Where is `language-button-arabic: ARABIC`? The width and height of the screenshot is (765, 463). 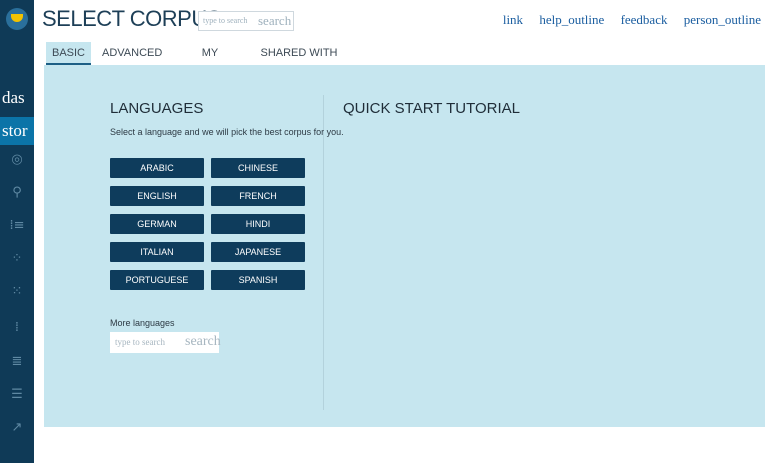
language-button-arabic: ARABIC is located at coordinates (157, 168).